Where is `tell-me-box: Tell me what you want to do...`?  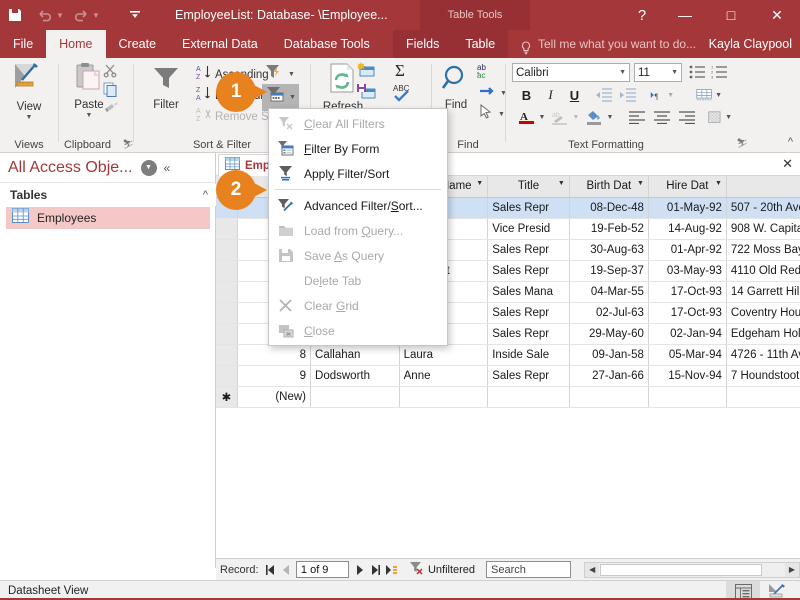
tell-me-box: Tell me what you want to do... is located at coordinates (608, 44).